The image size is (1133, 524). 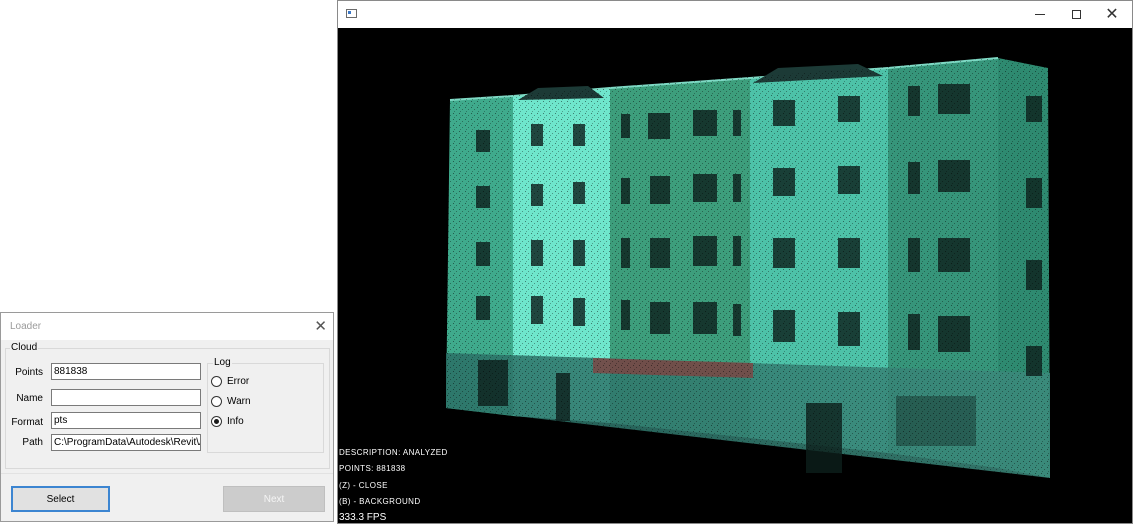 What do you see at coordinates (32, 442) in the screenshot?
I see `path-label: Path` at bounding box center [32, 442].